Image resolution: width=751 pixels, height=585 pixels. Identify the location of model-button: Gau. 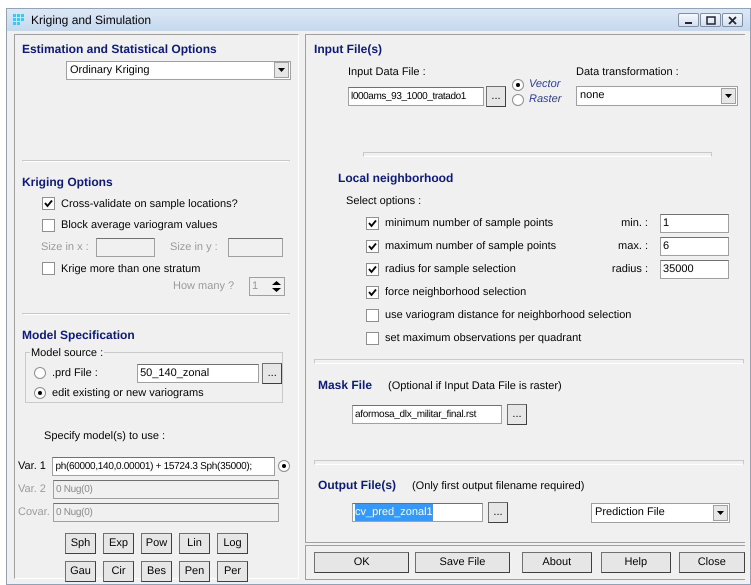
(80, 571).